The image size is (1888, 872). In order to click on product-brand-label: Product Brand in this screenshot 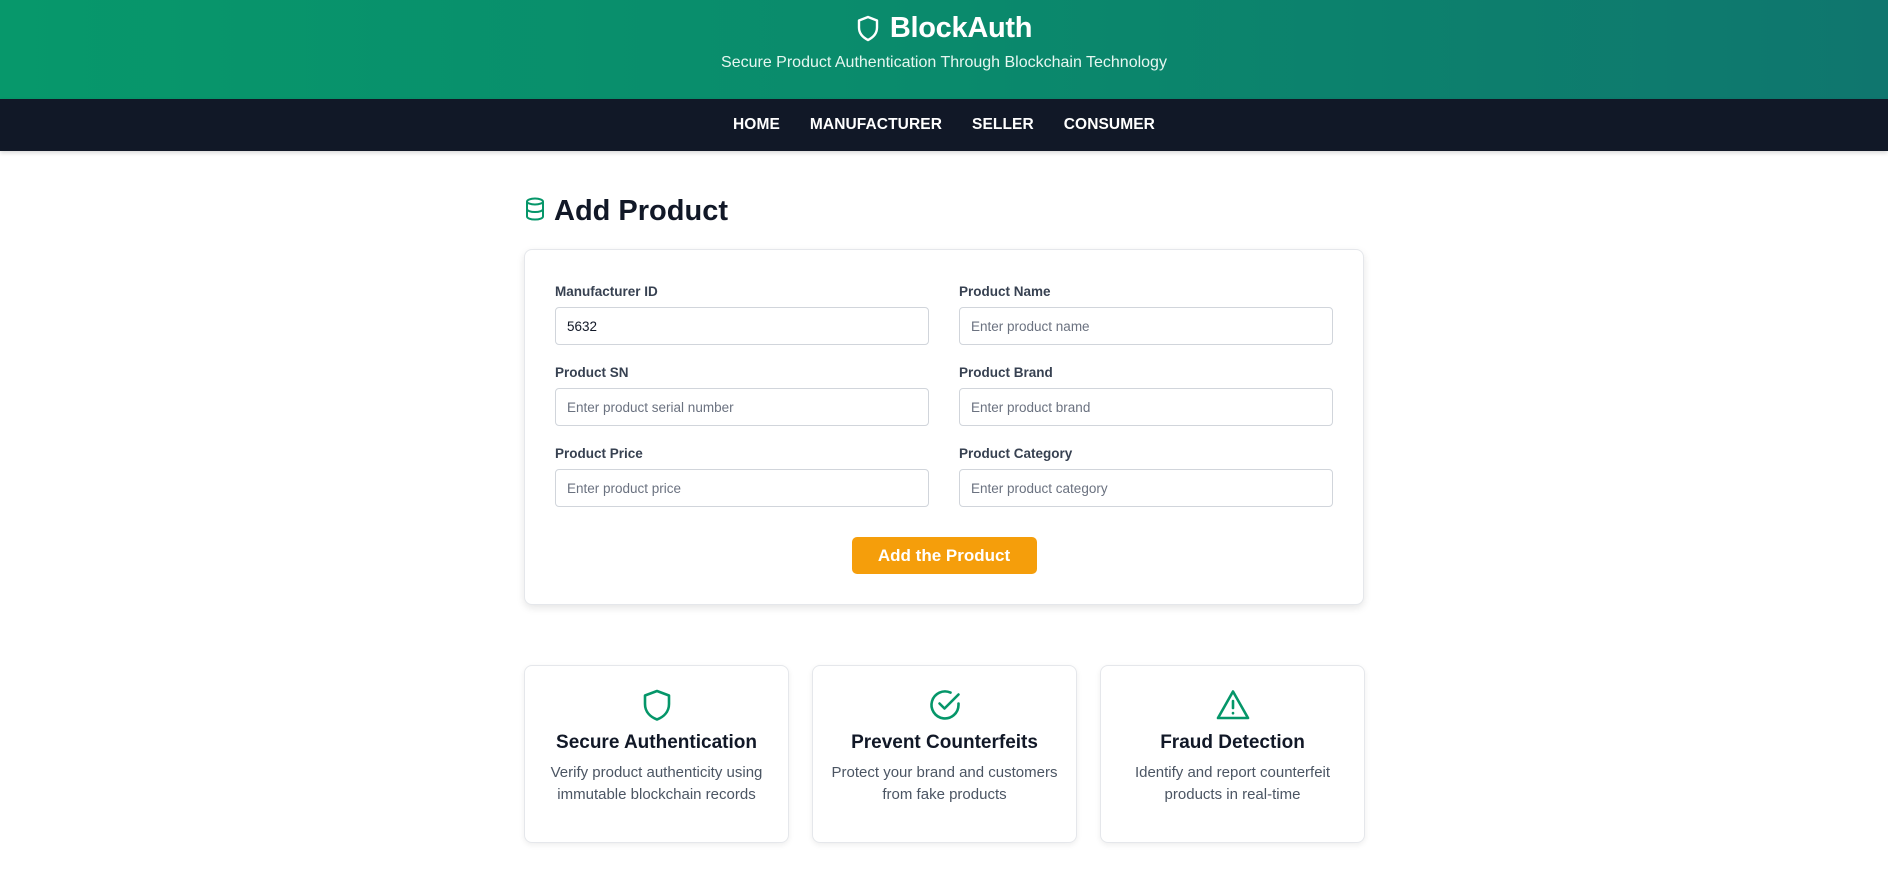, I will do `click(1006, 372)`.